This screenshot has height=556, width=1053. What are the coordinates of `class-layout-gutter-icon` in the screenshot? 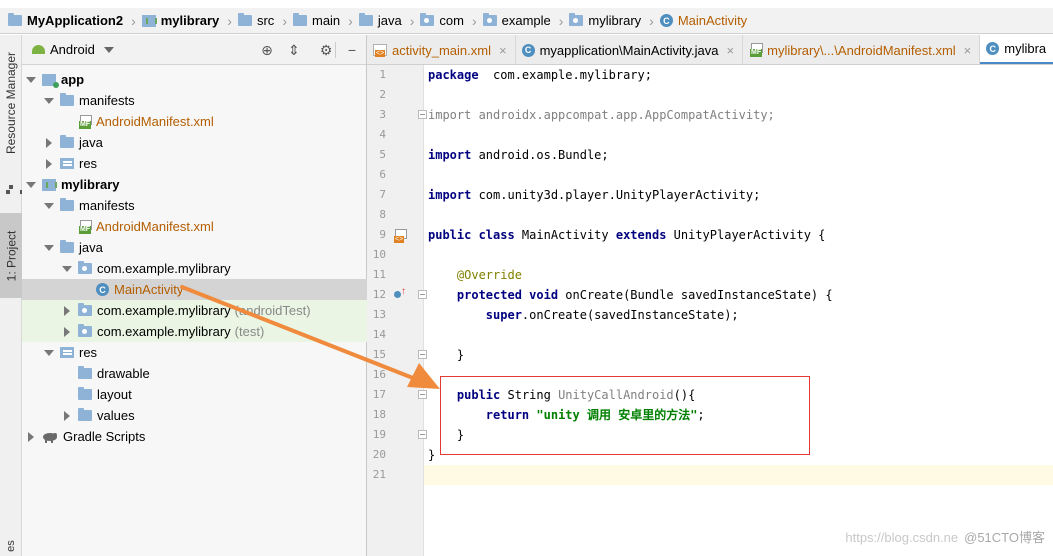 It's located at (400, 236).